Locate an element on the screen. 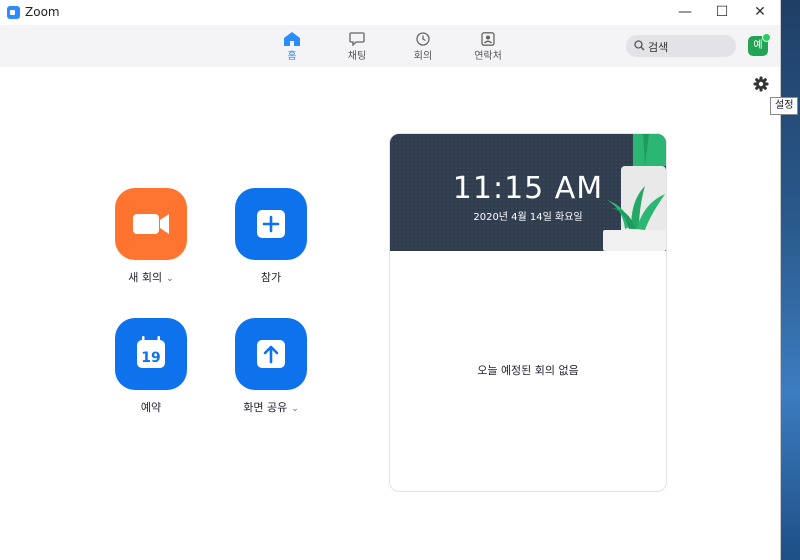  no-meetings-message: 오늘 예정된 회의 없음 is located at coordinates (528, 370).